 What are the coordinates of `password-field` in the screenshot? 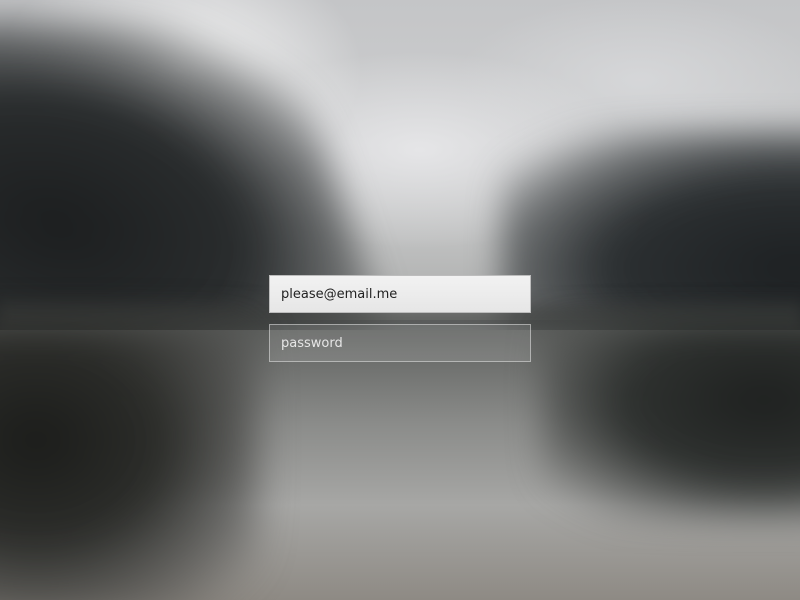 It's located at (400, 343).